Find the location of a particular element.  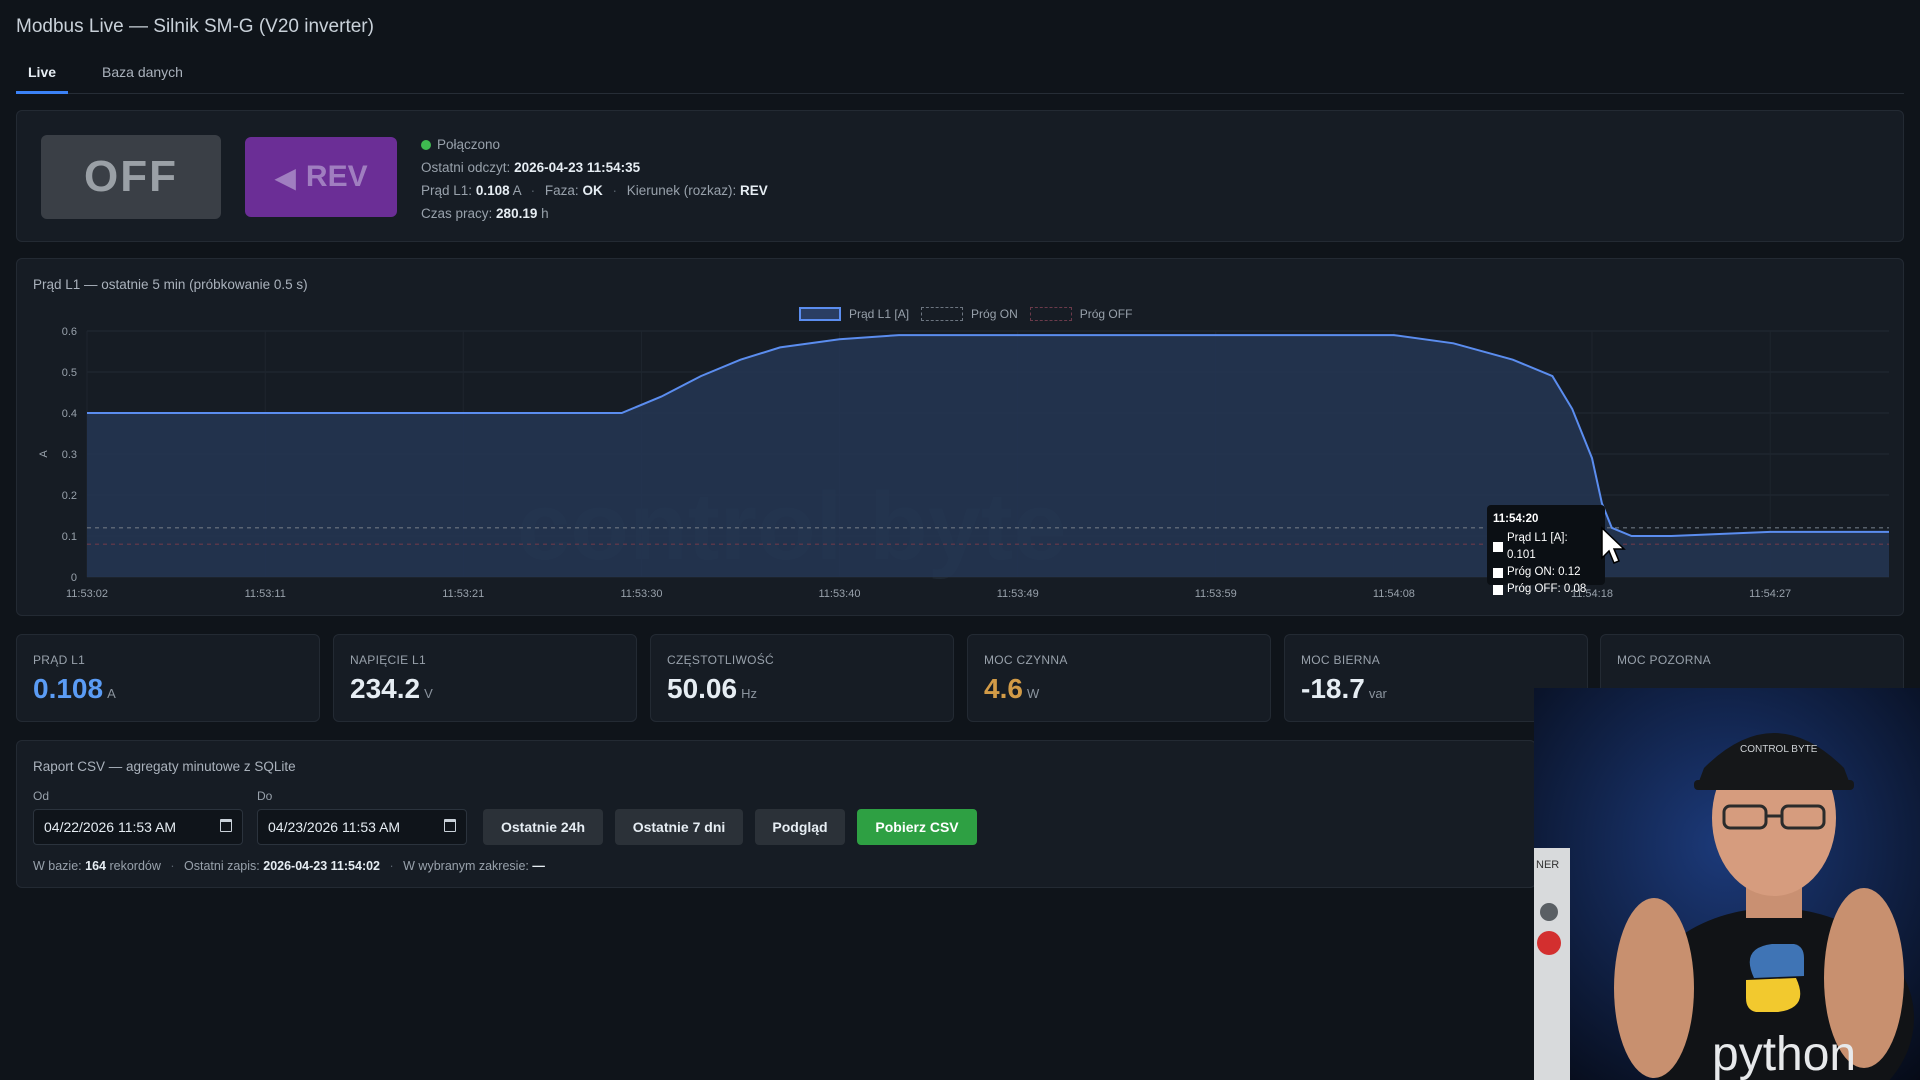

tooltip-row: Prąd L1 [A]: 0.101 is located at coordinates (1546, 547).